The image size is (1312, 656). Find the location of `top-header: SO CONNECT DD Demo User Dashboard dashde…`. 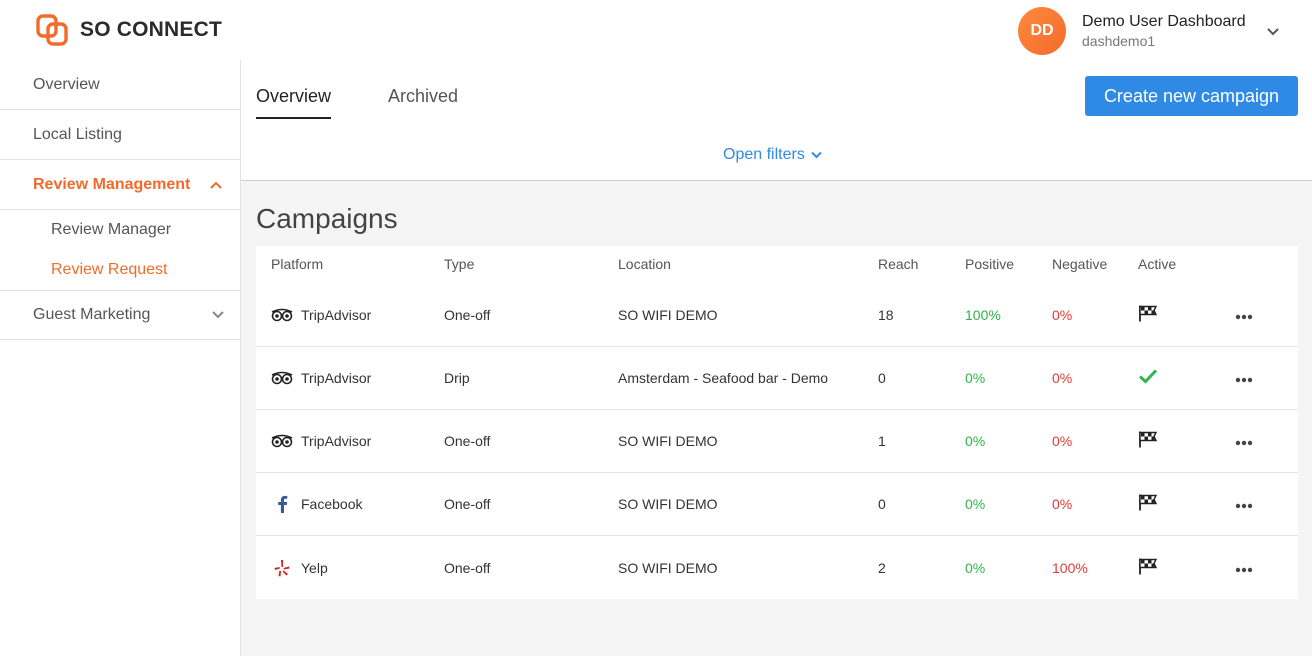

top-header: SO CONNECT DD Demo User Dashboard dashde… is located at coordinates (656, 30).